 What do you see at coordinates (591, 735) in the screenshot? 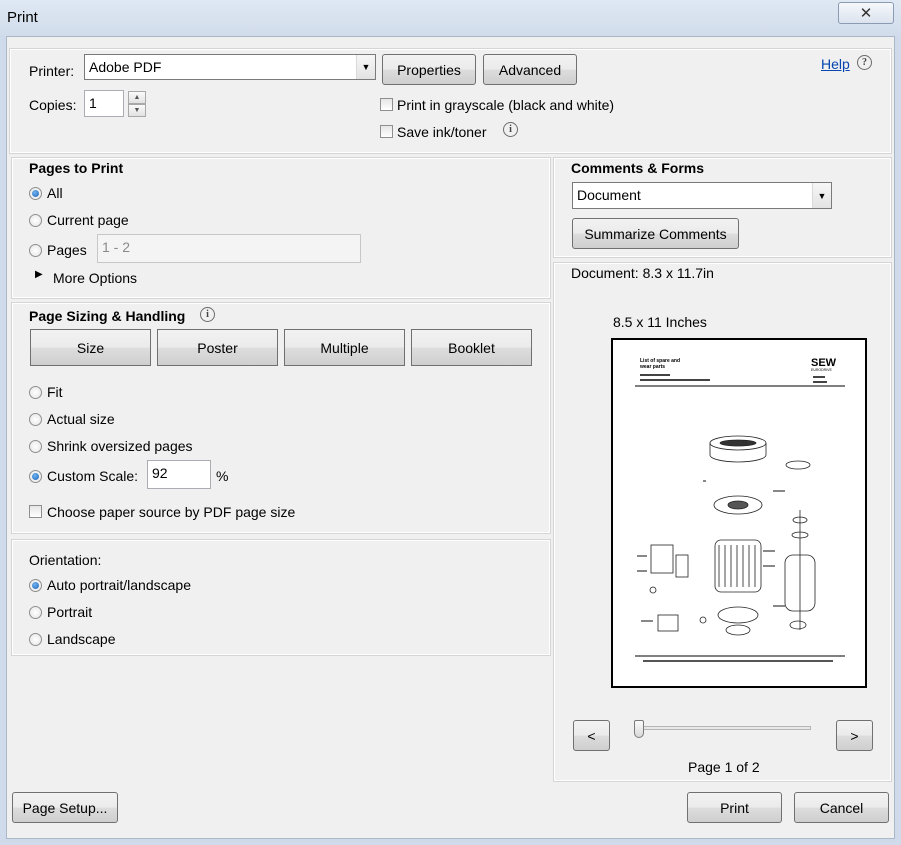
I see `prev-page-button: <` at bounding box center [591, 735].